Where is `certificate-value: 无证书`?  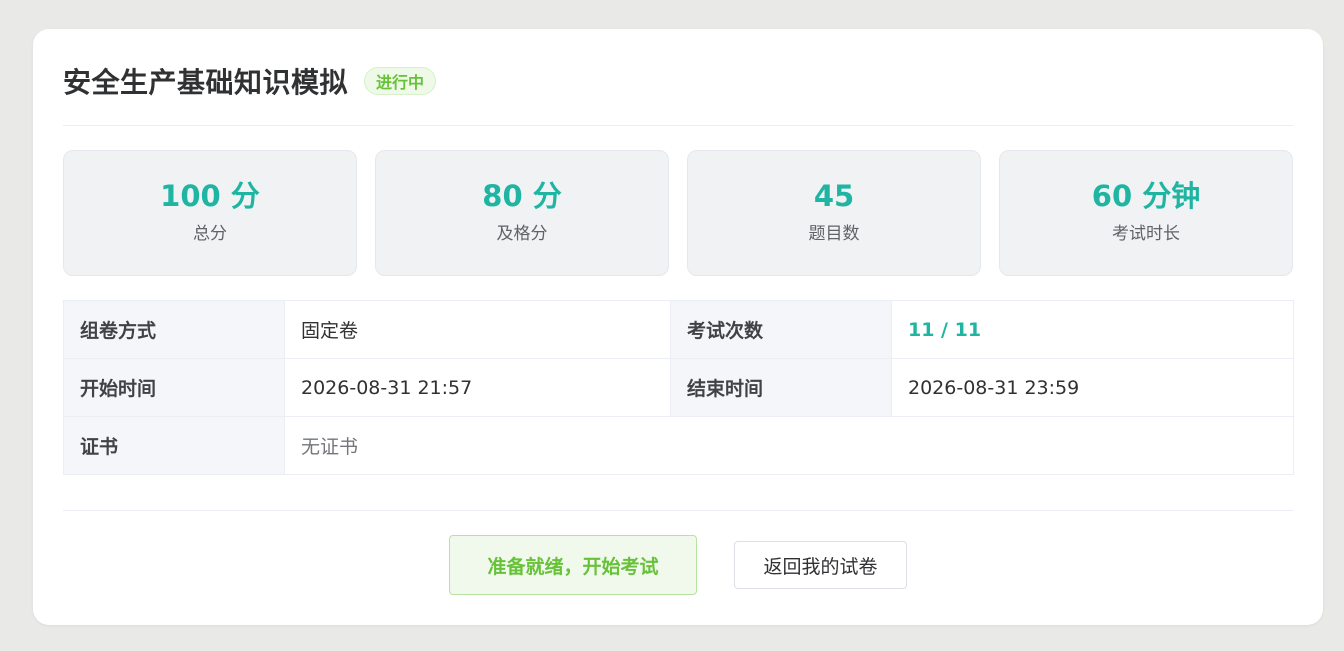
certificate-value: 无证书 is located at coordinates (789, 445).